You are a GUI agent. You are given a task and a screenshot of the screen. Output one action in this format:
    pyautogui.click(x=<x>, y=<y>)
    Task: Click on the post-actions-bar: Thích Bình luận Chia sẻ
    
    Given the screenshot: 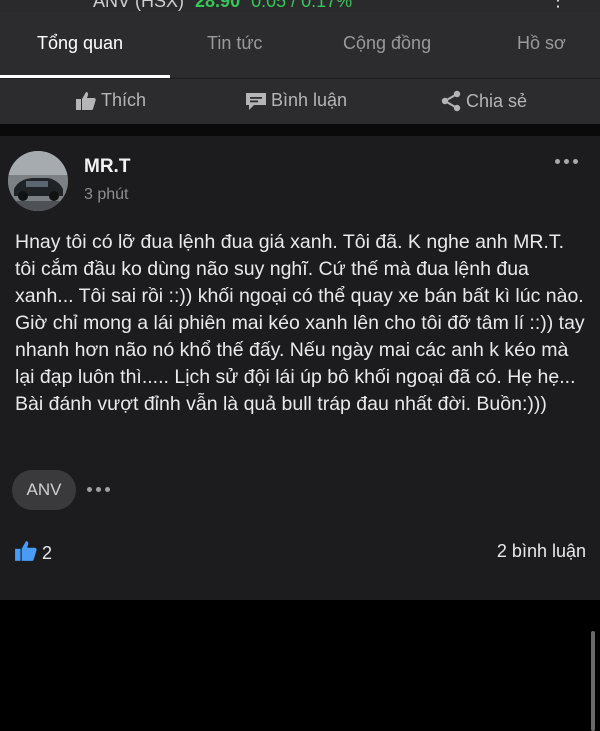 What is the action you would take?
    pyautogui.click(x=300, y=101)
    